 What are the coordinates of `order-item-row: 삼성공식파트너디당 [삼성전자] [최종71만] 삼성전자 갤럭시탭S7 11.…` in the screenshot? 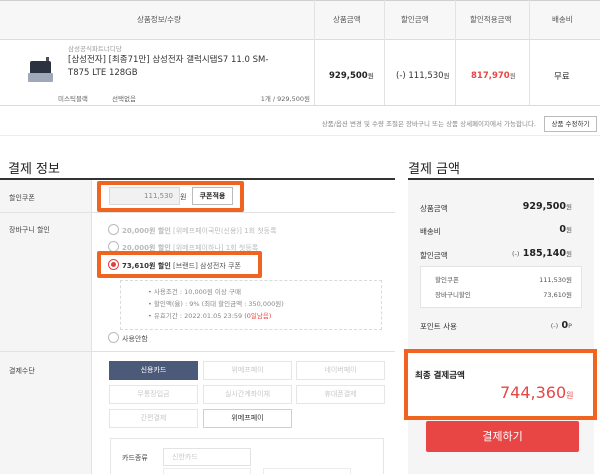 It's located at (300, 73).